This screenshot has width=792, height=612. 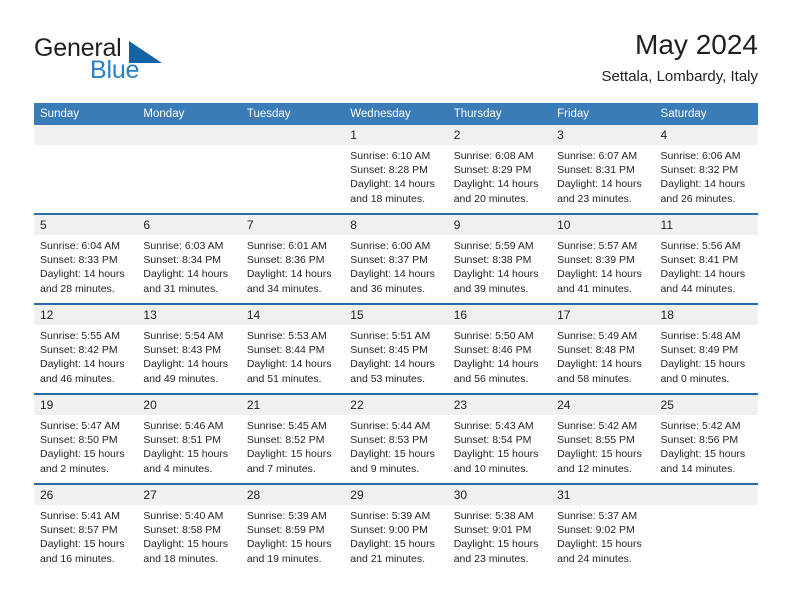 What do you see at coordinates (603, 114) in the screenshot?
I see `weekday-header-friday: Friday` at bounding box center [603, 114].